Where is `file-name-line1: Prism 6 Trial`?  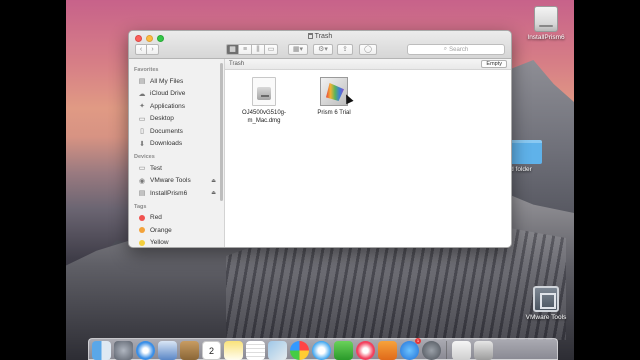 file-name-line1: Prism 6 Trial is located at coordinates (334, 113).